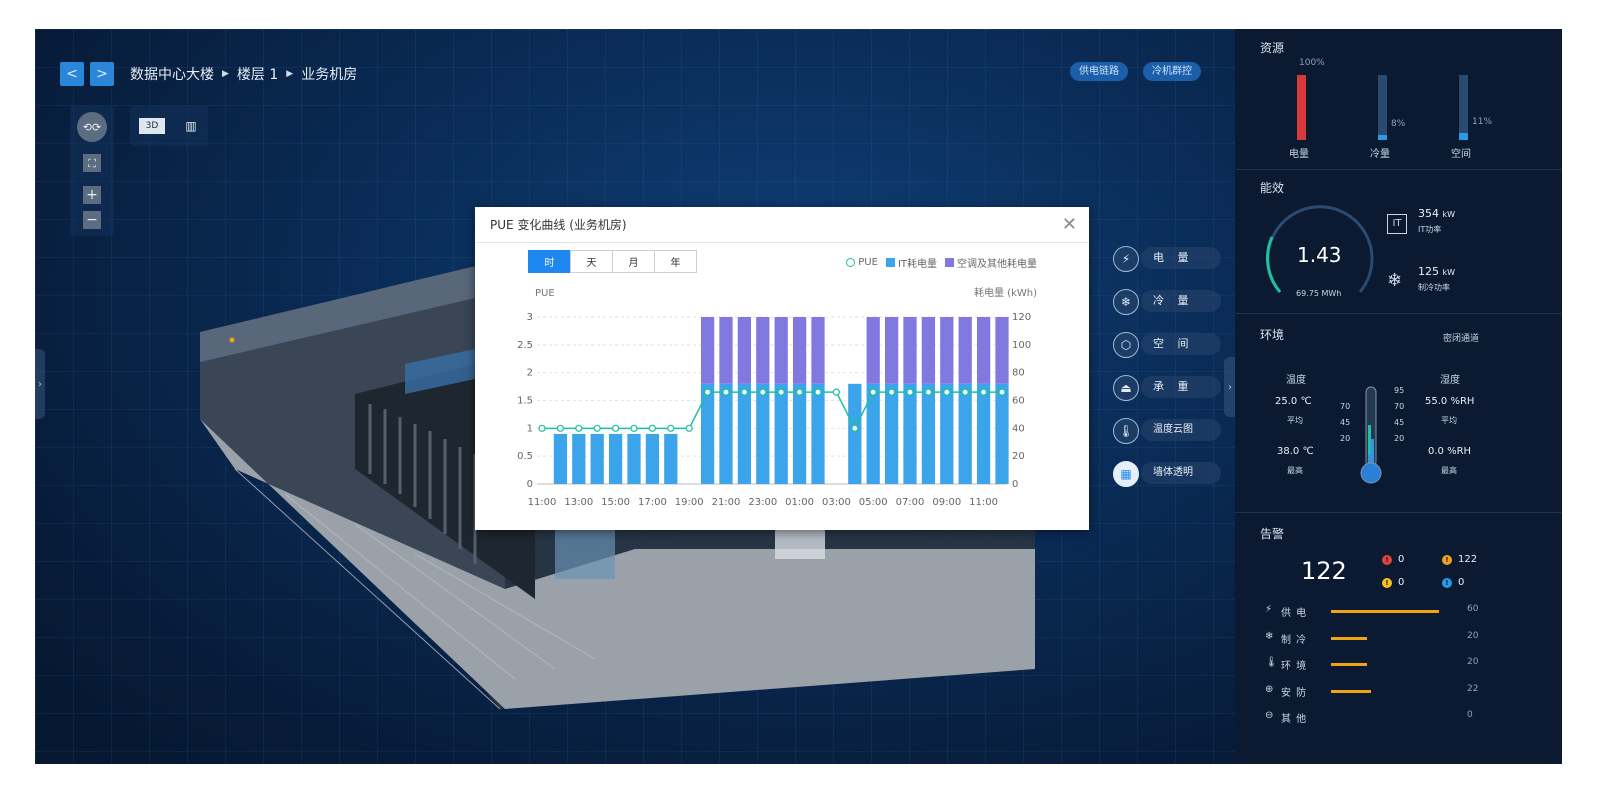 This screenshot has width=1600, height=795. What do you see at coordinates (152, 126) in the screenshot?
I see `3d-view-button: 3D` at bounding box center [152, 126].